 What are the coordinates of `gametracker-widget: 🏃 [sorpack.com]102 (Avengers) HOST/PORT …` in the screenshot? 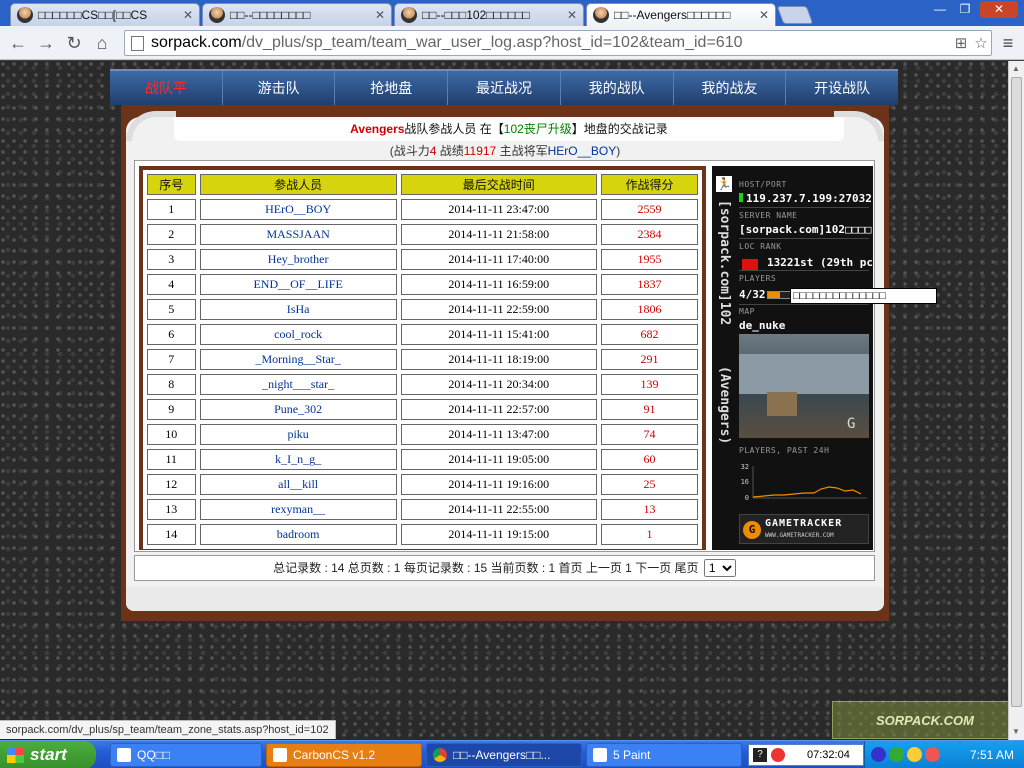 It's located at (792, 358).